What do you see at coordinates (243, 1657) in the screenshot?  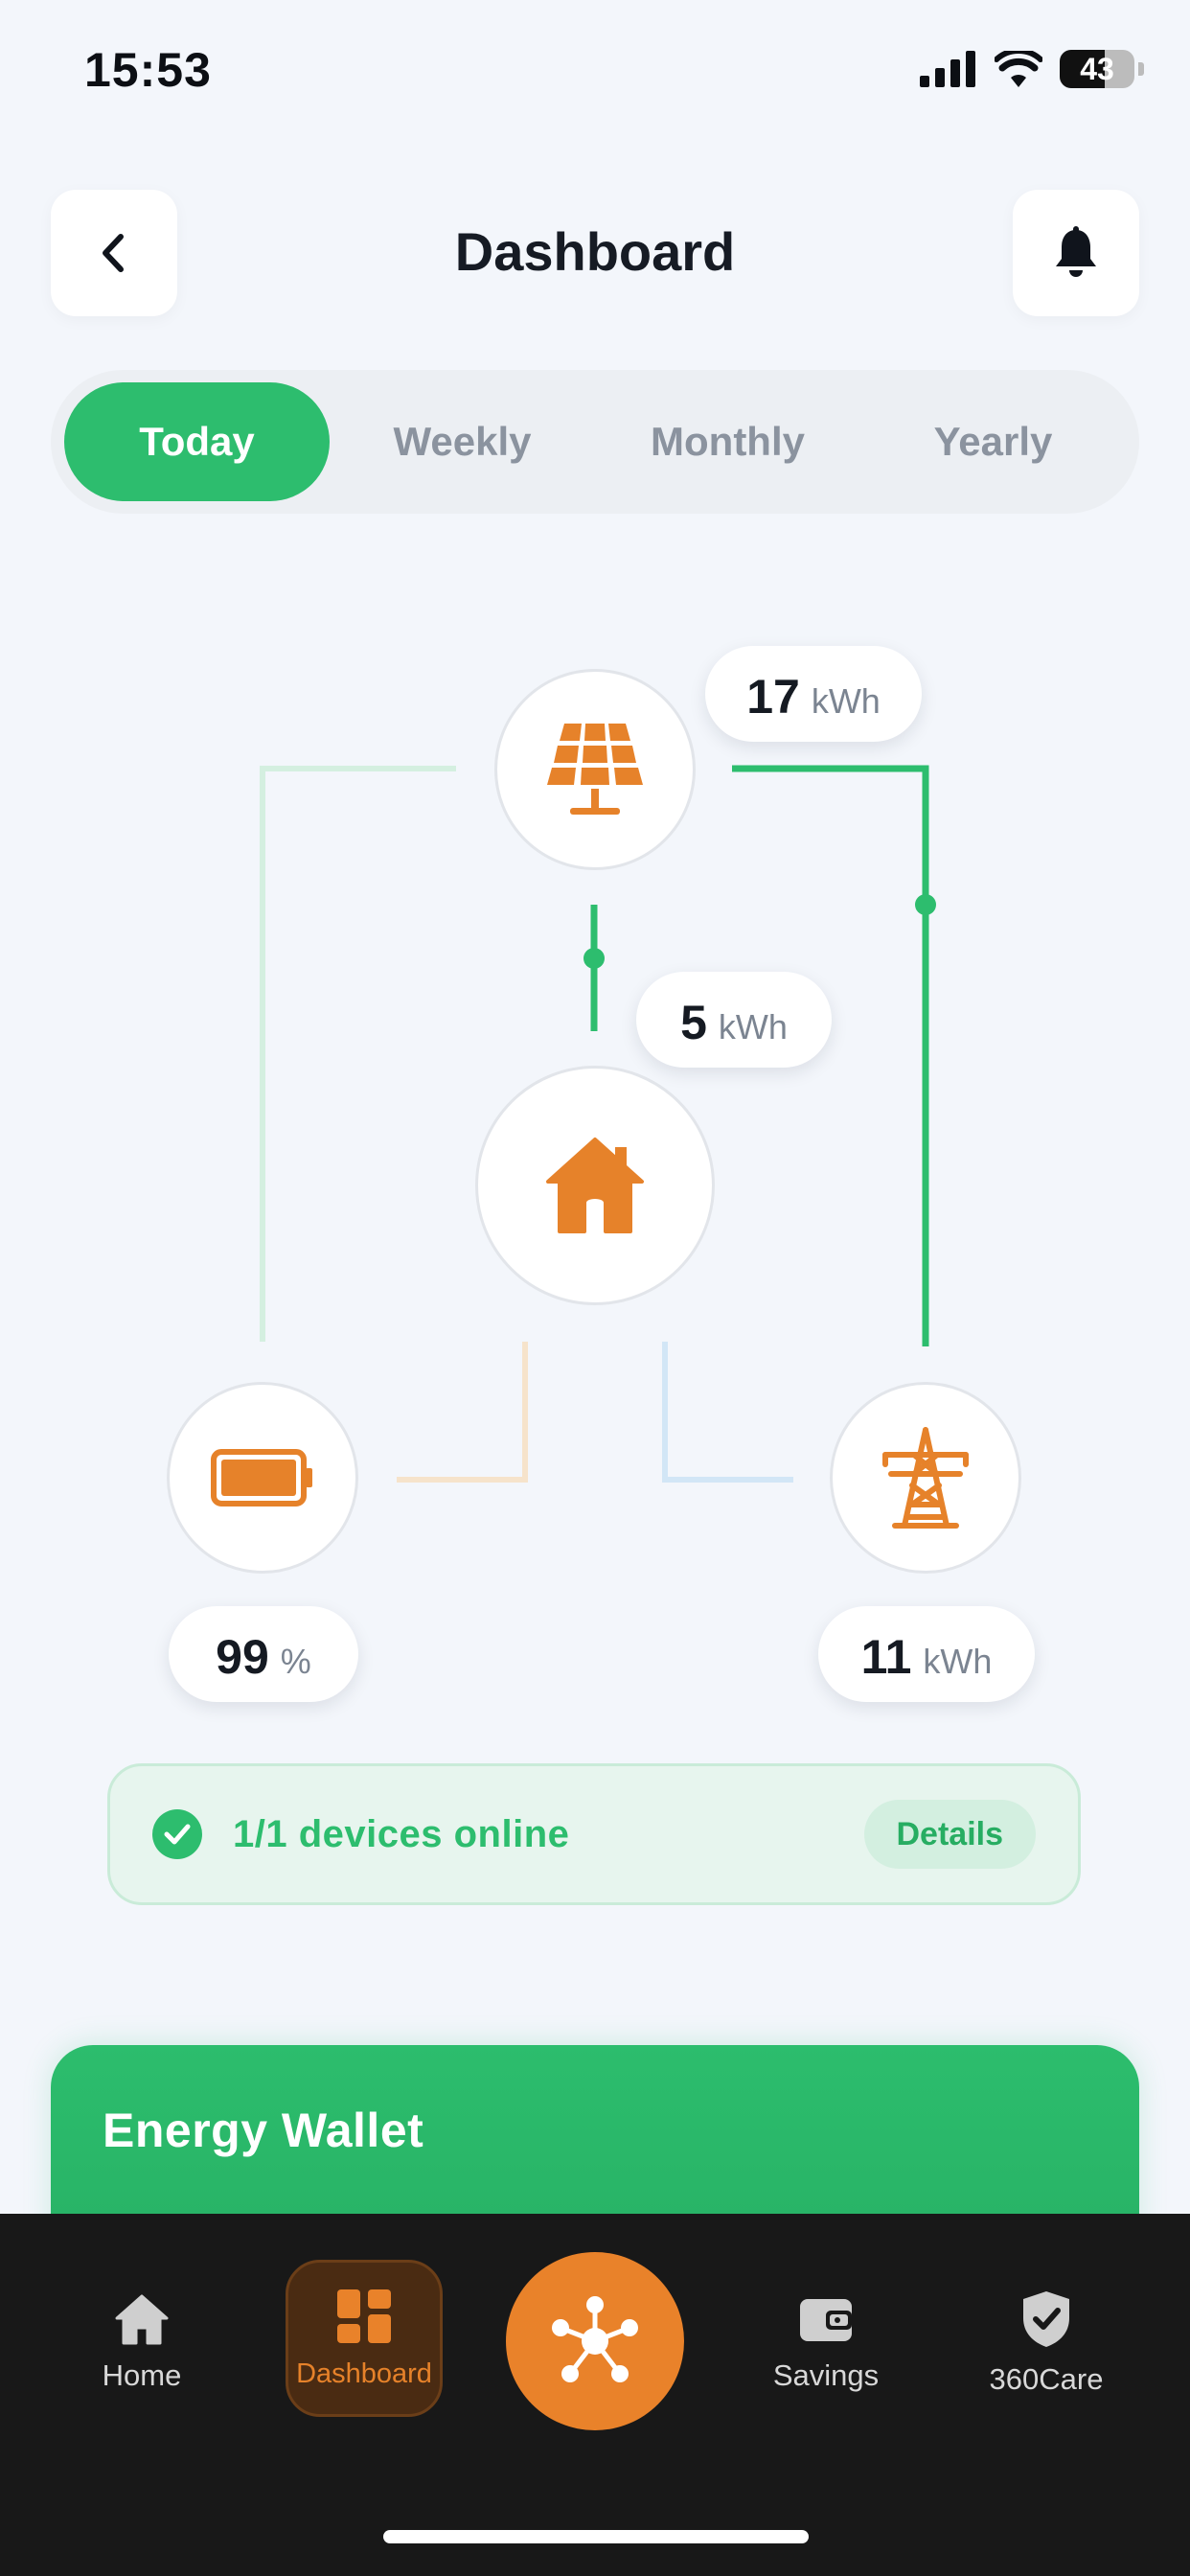 I see `battery-value: 99` at bounding box center [243, 1657].